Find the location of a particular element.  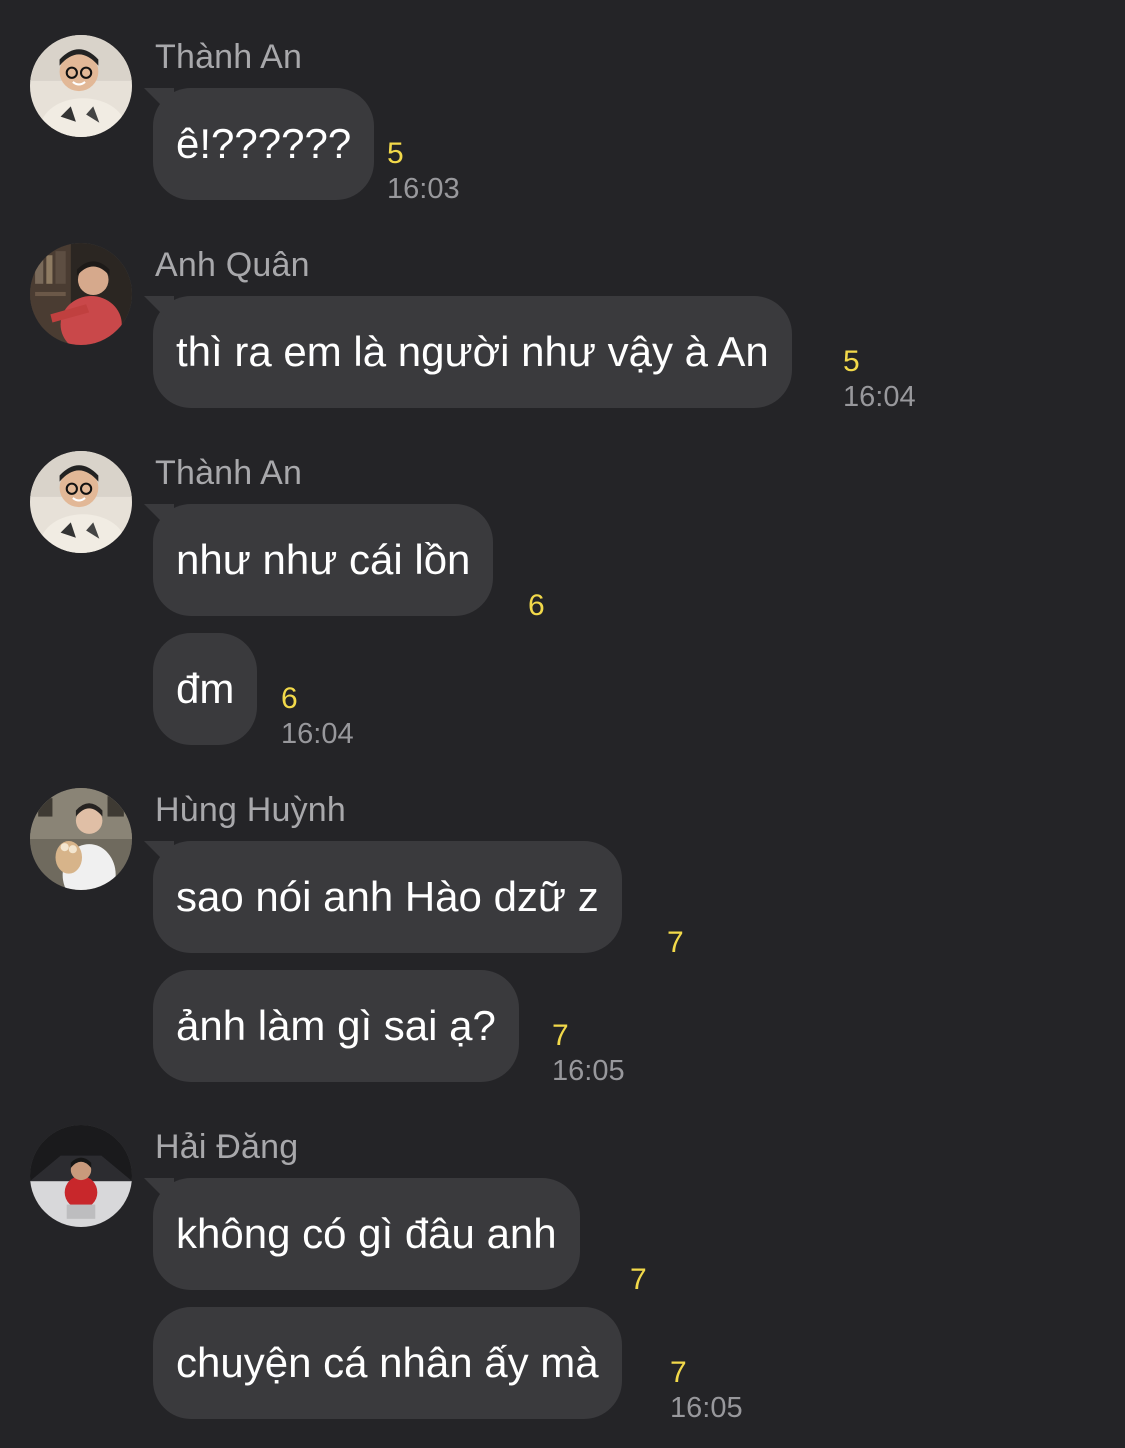

message-text: ê!?????? is located at coordinates (264, 143).